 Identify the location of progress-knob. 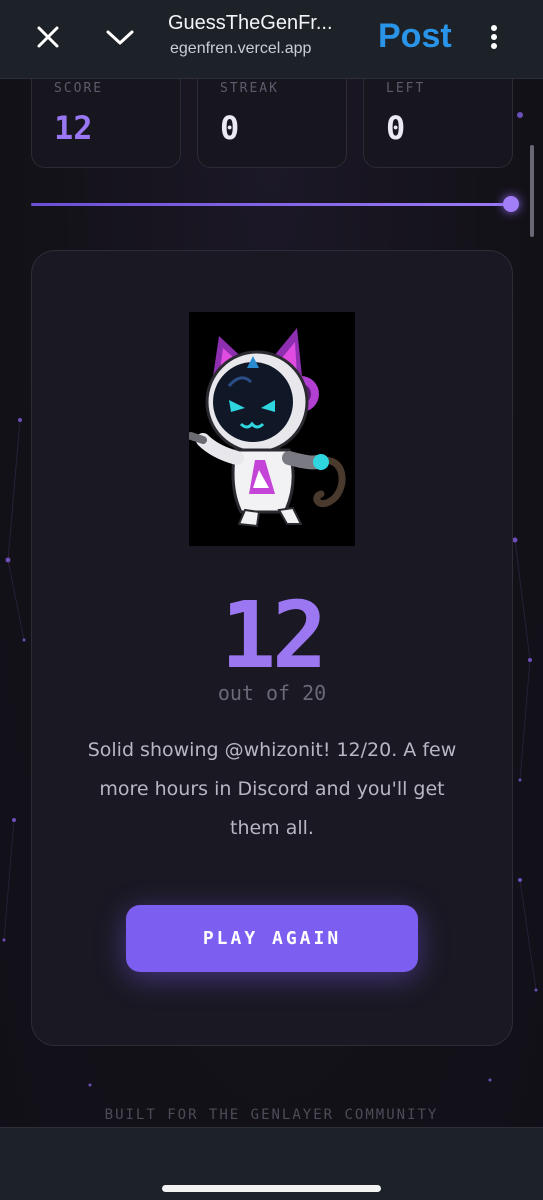
(511, 204).